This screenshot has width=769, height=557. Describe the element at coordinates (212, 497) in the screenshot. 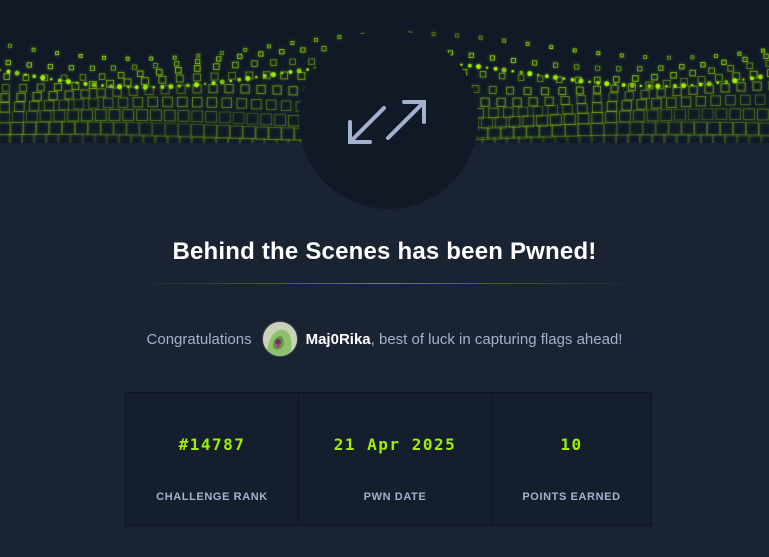

I see `challenge-rank-label: CHALLENGE RANK` at that location.